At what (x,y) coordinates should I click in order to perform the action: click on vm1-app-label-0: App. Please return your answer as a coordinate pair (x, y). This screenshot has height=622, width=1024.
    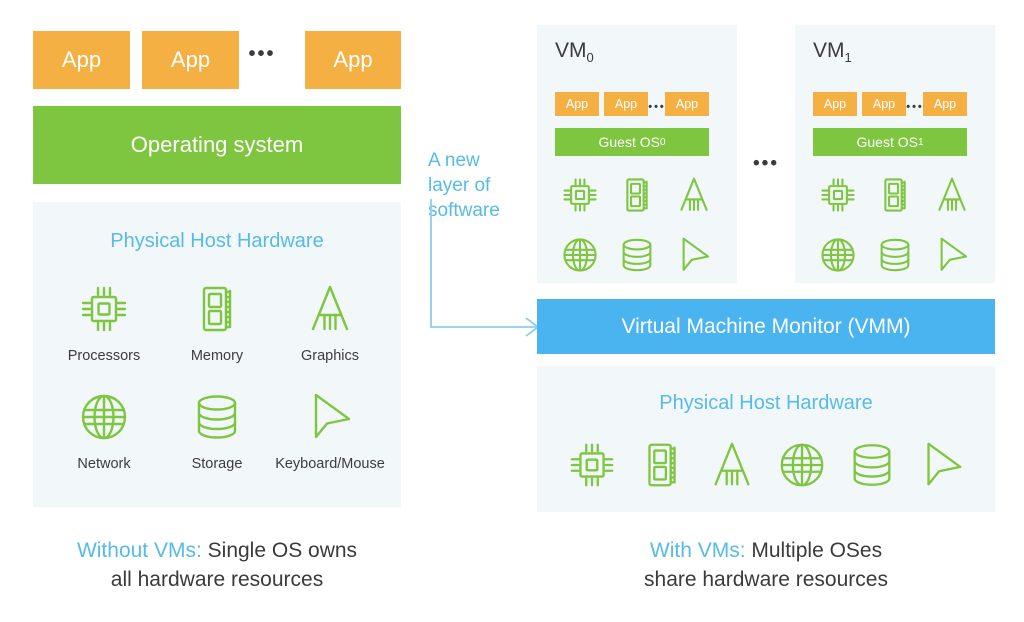
    Looking at the image, I should click on (835, 104).